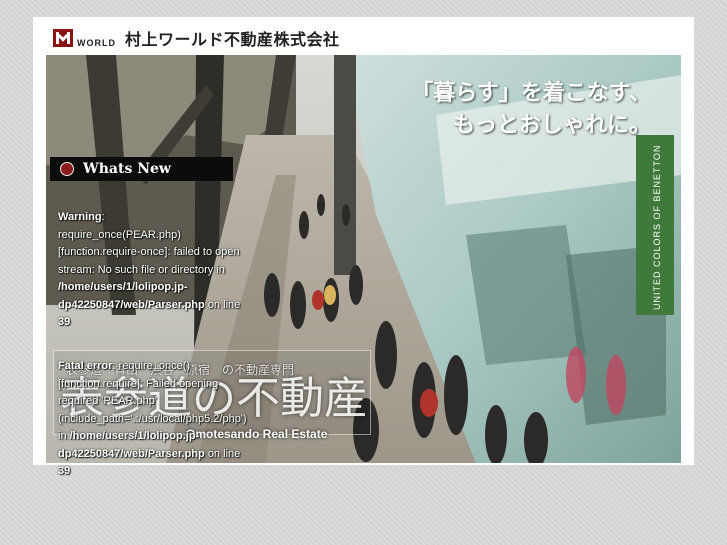  I want to click on whats-new-header: Whats New, so click(141, 169).